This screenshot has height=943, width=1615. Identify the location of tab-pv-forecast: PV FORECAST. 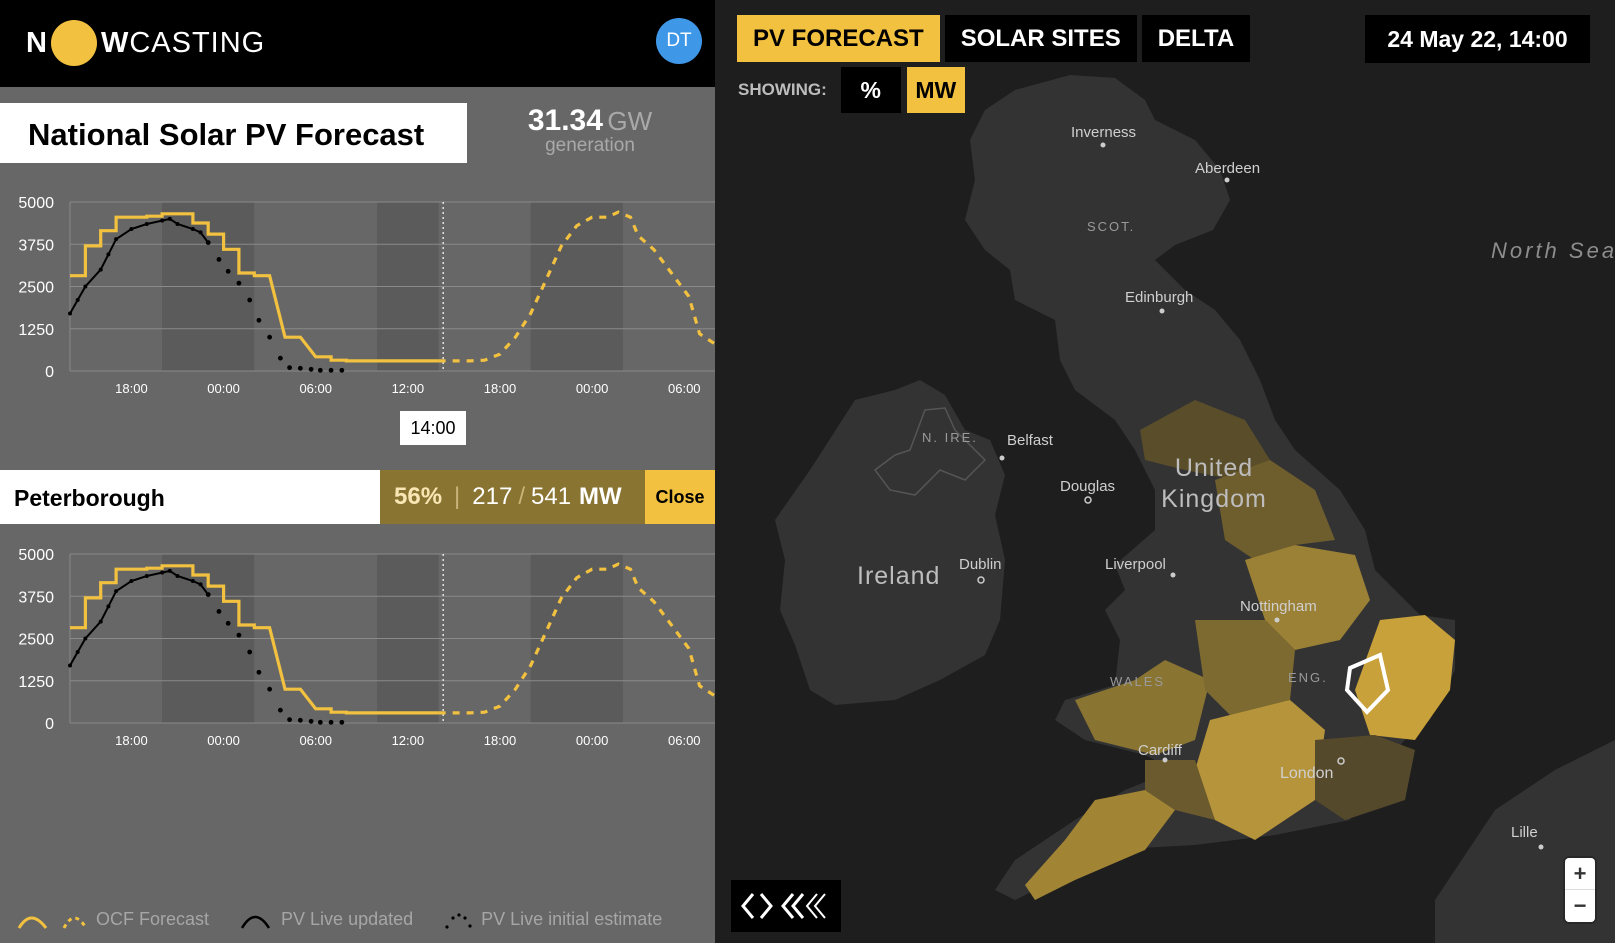
(838, 38).